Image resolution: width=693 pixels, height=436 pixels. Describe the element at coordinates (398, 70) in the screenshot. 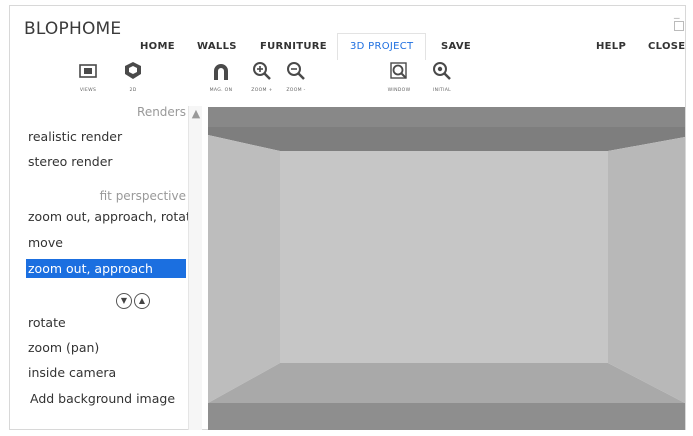

I see `window-zoom-icon` at that location.